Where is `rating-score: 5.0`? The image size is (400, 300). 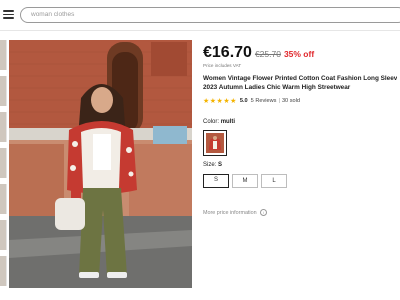
rating-score: 5.0 is located at coordinates (243, 100).